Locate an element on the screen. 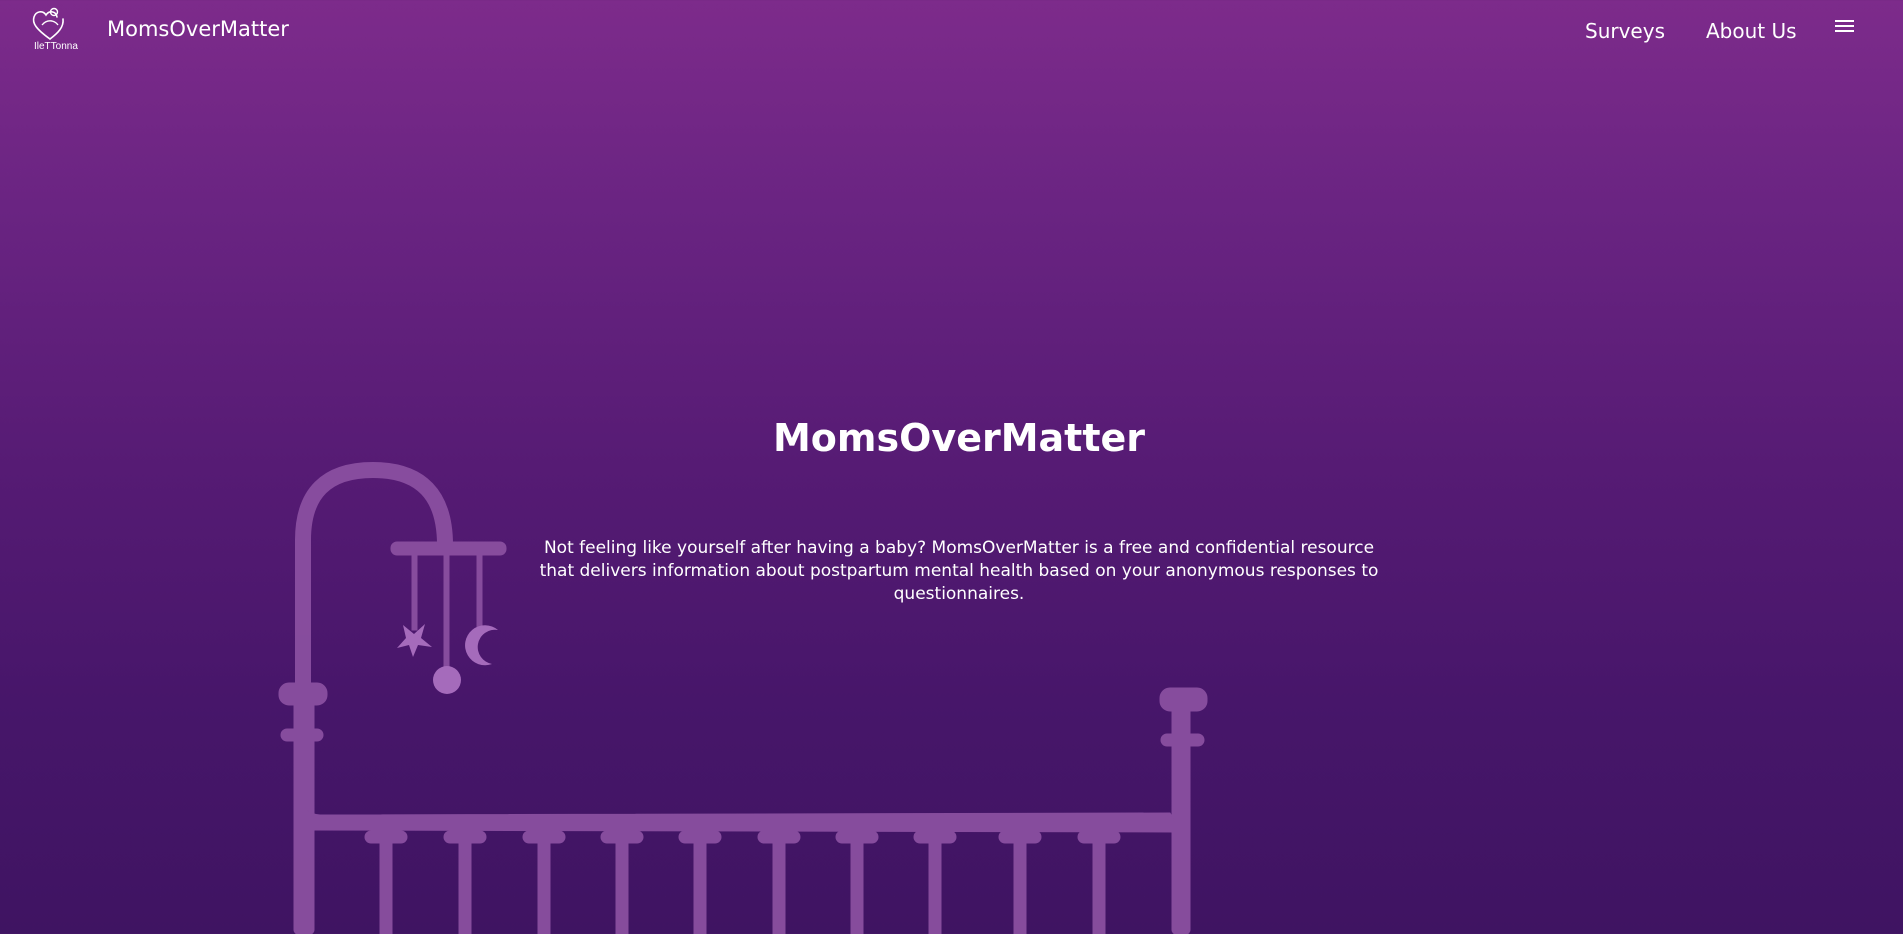  crib-right-ring is located at coordinates (1182, 740).